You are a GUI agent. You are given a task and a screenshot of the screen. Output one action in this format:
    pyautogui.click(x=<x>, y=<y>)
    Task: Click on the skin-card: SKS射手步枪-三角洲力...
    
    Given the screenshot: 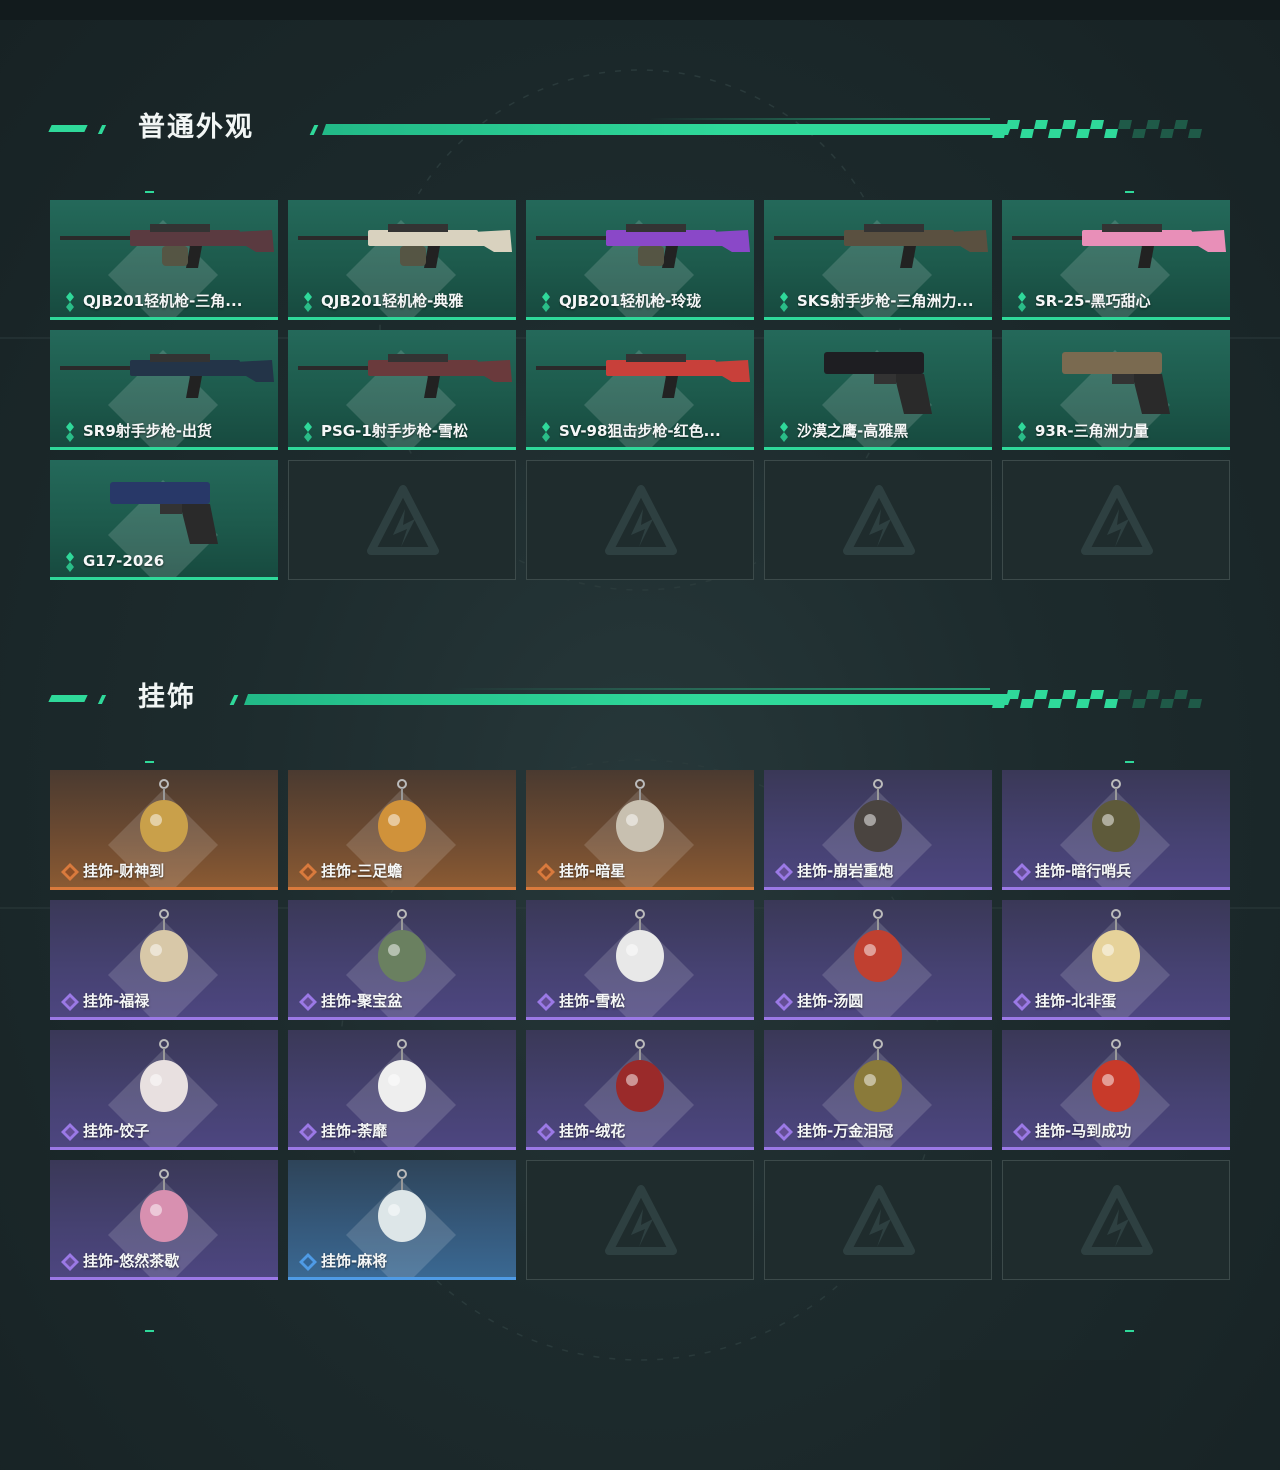 What is the action you would take?
    pyautogui.click(x=878, y=260)
    